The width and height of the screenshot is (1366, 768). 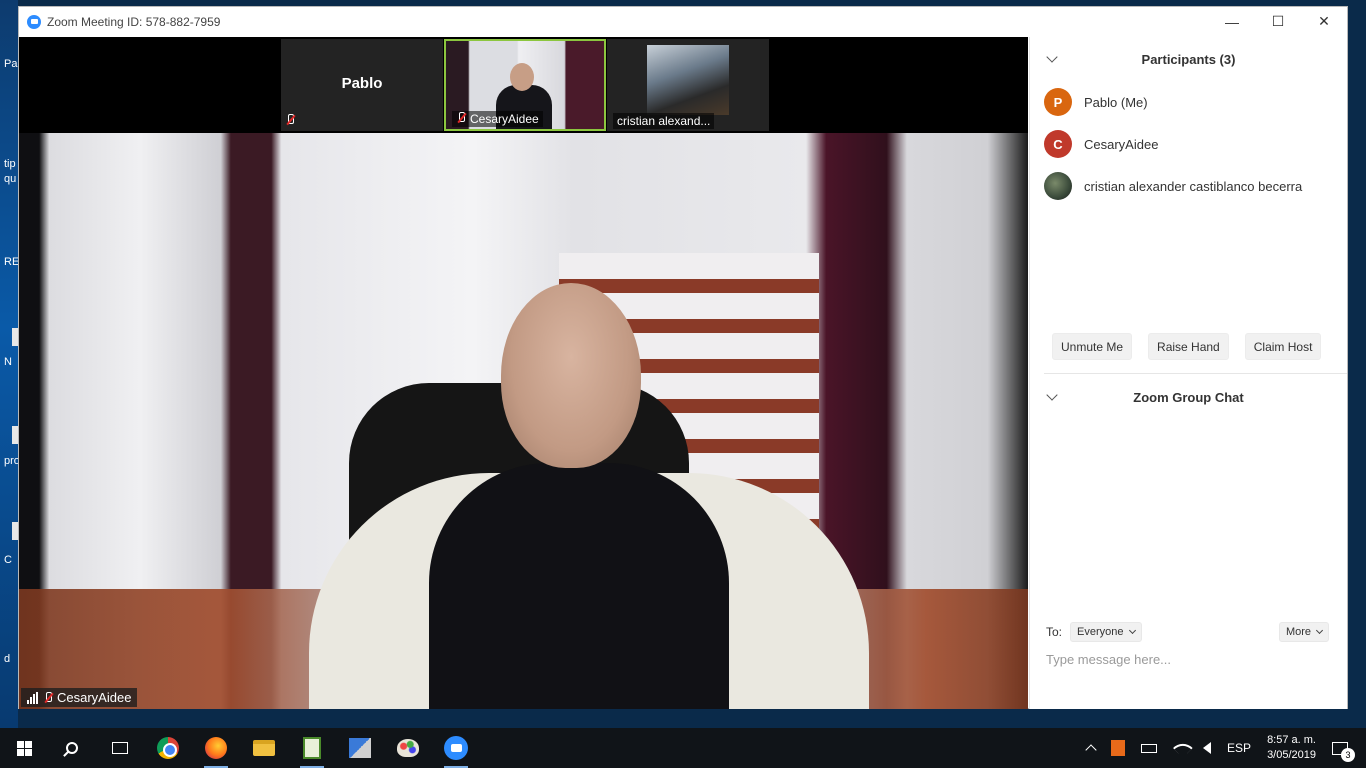 I want to click on participant-row: P Pablo (Me), so click(x=1188, y=102).